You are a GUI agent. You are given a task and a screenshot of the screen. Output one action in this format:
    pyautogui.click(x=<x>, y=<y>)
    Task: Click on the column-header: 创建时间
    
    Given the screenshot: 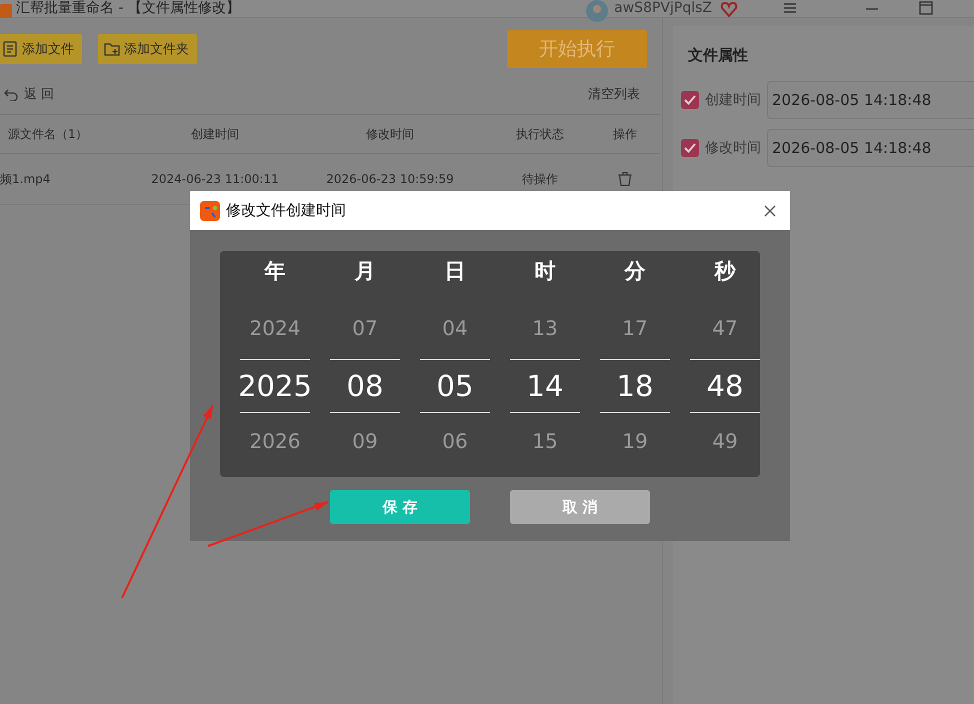 What is the action you would take?
    pyautogui.click(x=215, y=134)
    